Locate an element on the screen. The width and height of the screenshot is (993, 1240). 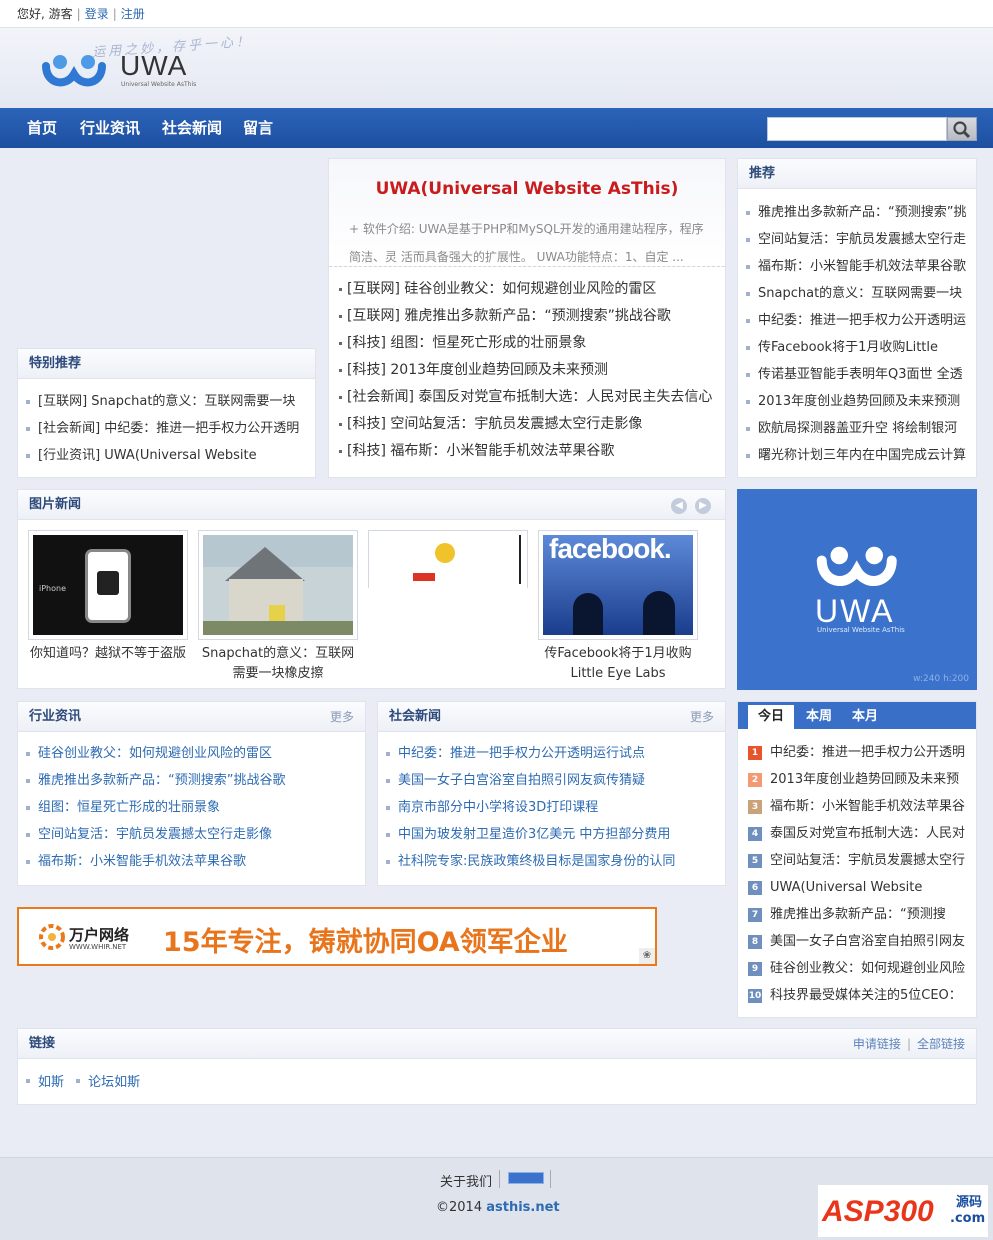
list-item: [互联网] 硅谷创业教父：如何规避创业风险的雷区 is located at coordinates (532, 289).